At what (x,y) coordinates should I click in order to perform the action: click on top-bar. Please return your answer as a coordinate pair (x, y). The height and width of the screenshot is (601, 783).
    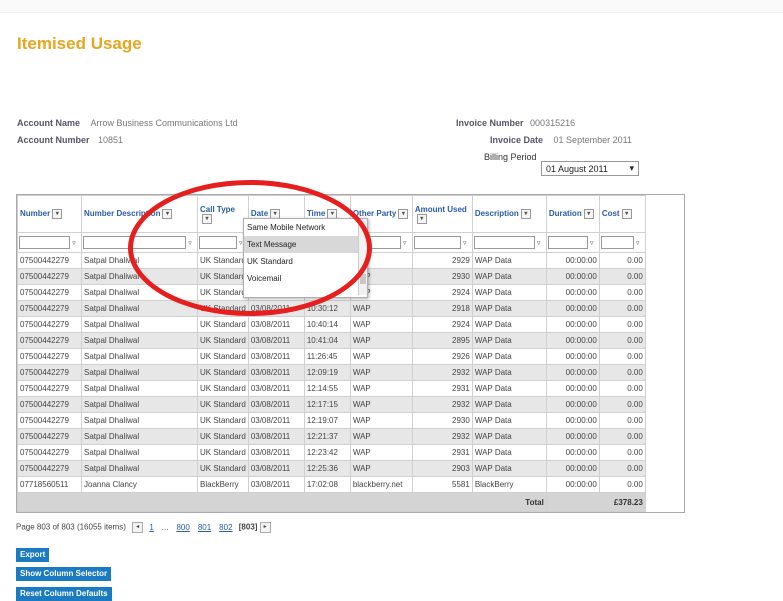
    Looking at the image, I should click on (391, 6).